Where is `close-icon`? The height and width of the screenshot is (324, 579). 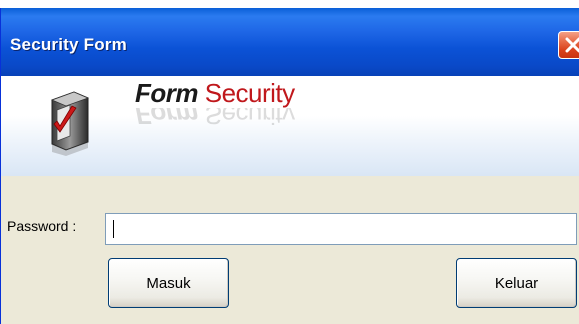 close-icon is located at coordinates (572, 45).